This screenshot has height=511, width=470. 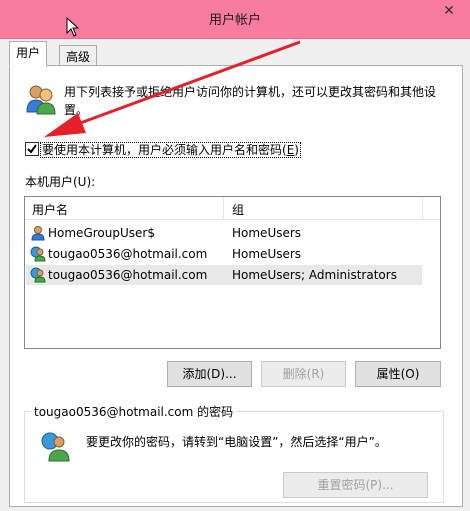 What do you see at coordinates (250, 101) in the screenshot?
I see `intro-text: 用下列表接予或拒绝用户访问你的计算机，还可以更改其密码和其他设置。` at bounding box center [250, 101].